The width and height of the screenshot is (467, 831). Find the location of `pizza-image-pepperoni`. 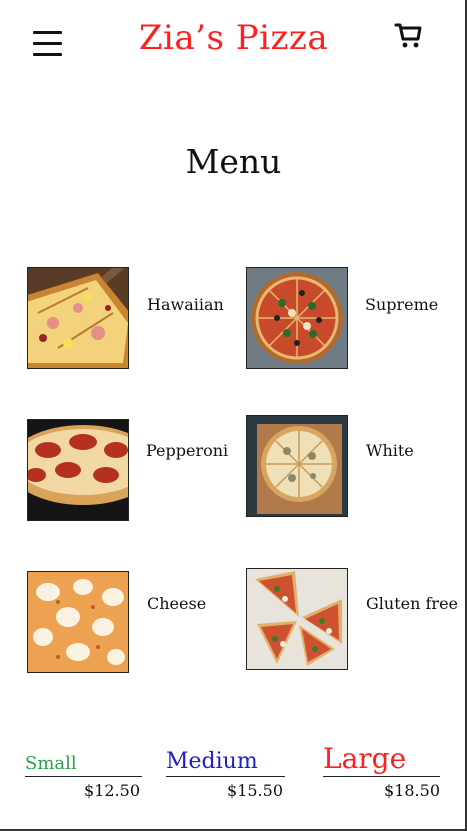

pizza-image-pepperoni is located at coordinates (78, 470).